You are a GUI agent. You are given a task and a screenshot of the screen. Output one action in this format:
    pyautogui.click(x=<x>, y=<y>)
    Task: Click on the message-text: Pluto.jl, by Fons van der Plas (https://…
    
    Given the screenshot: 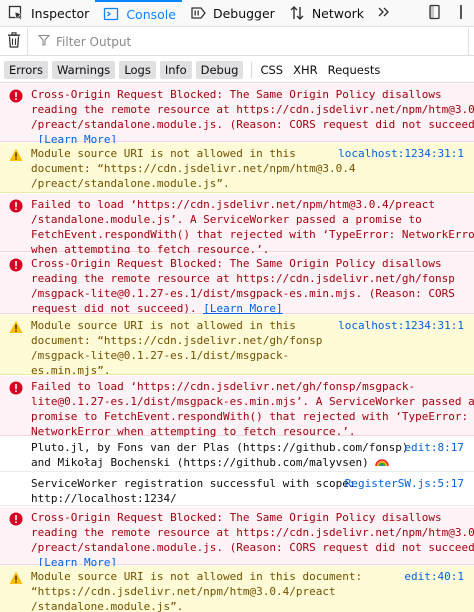 What is the action you would take?
    pyautogui.click(x=220, y=455)
    